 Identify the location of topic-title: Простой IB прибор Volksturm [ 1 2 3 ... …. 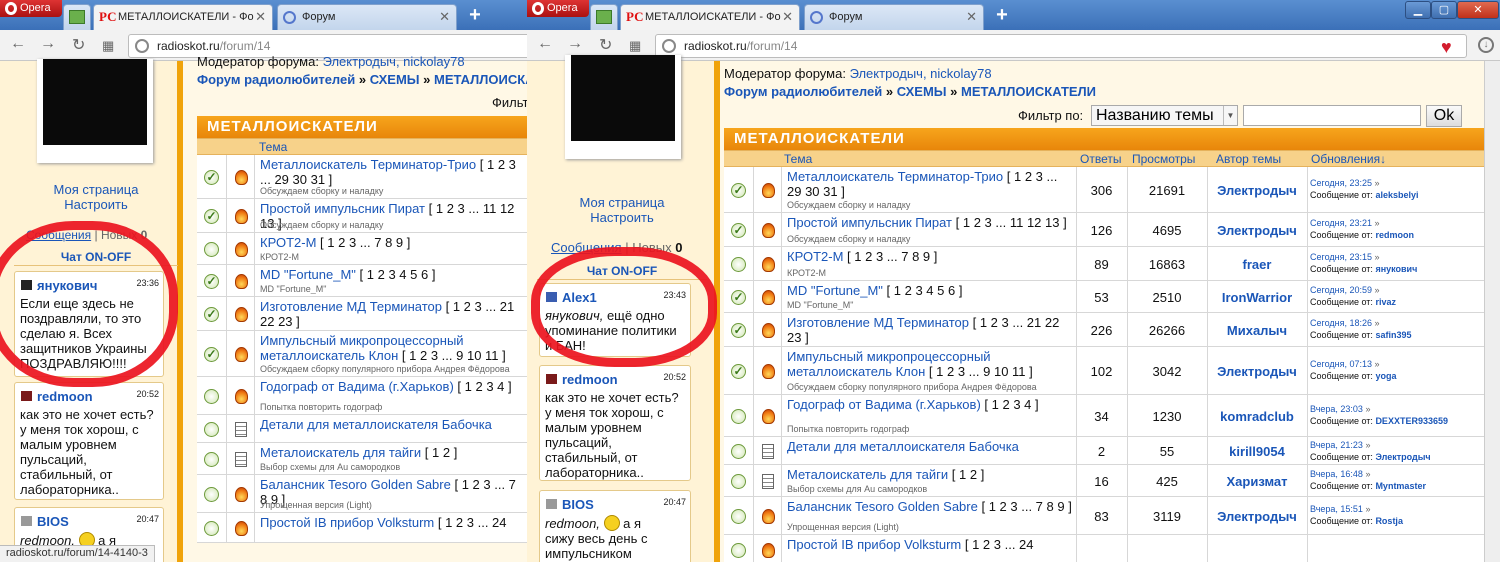
(390, 522).